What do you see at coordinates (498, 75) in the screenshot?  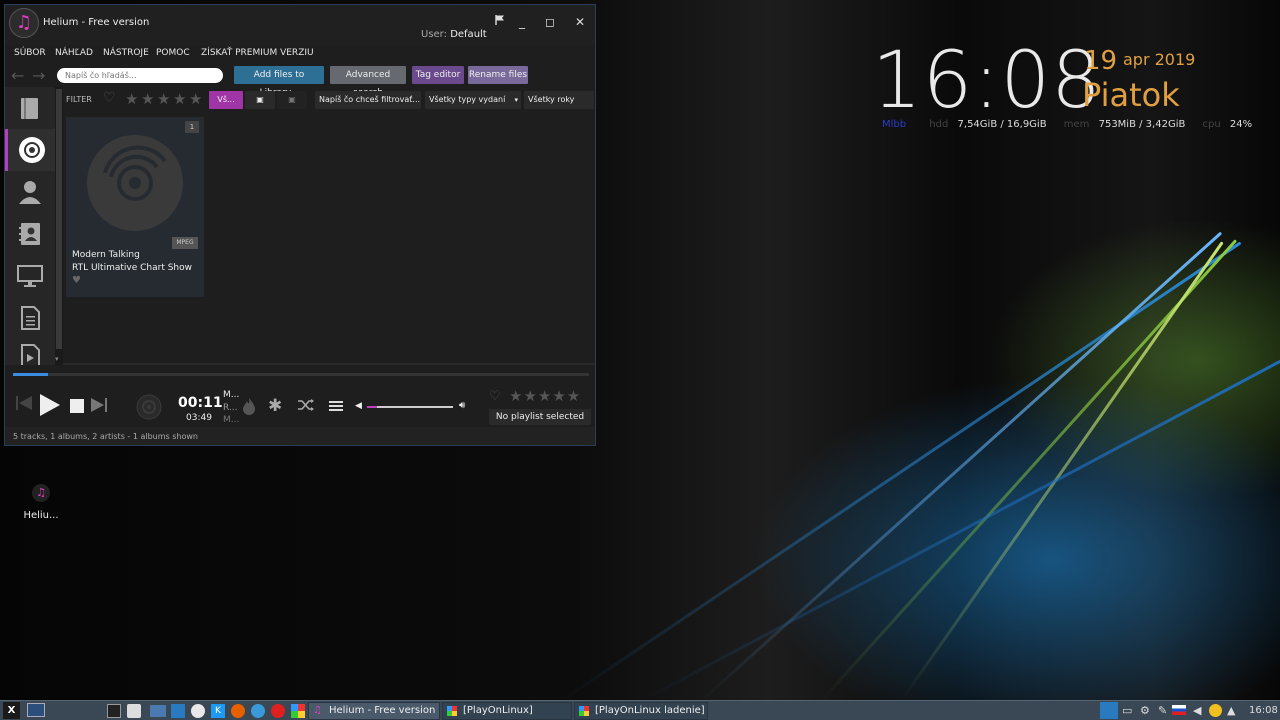 I see `rename-files-button: Rename files` at bounding box center [498, 75].